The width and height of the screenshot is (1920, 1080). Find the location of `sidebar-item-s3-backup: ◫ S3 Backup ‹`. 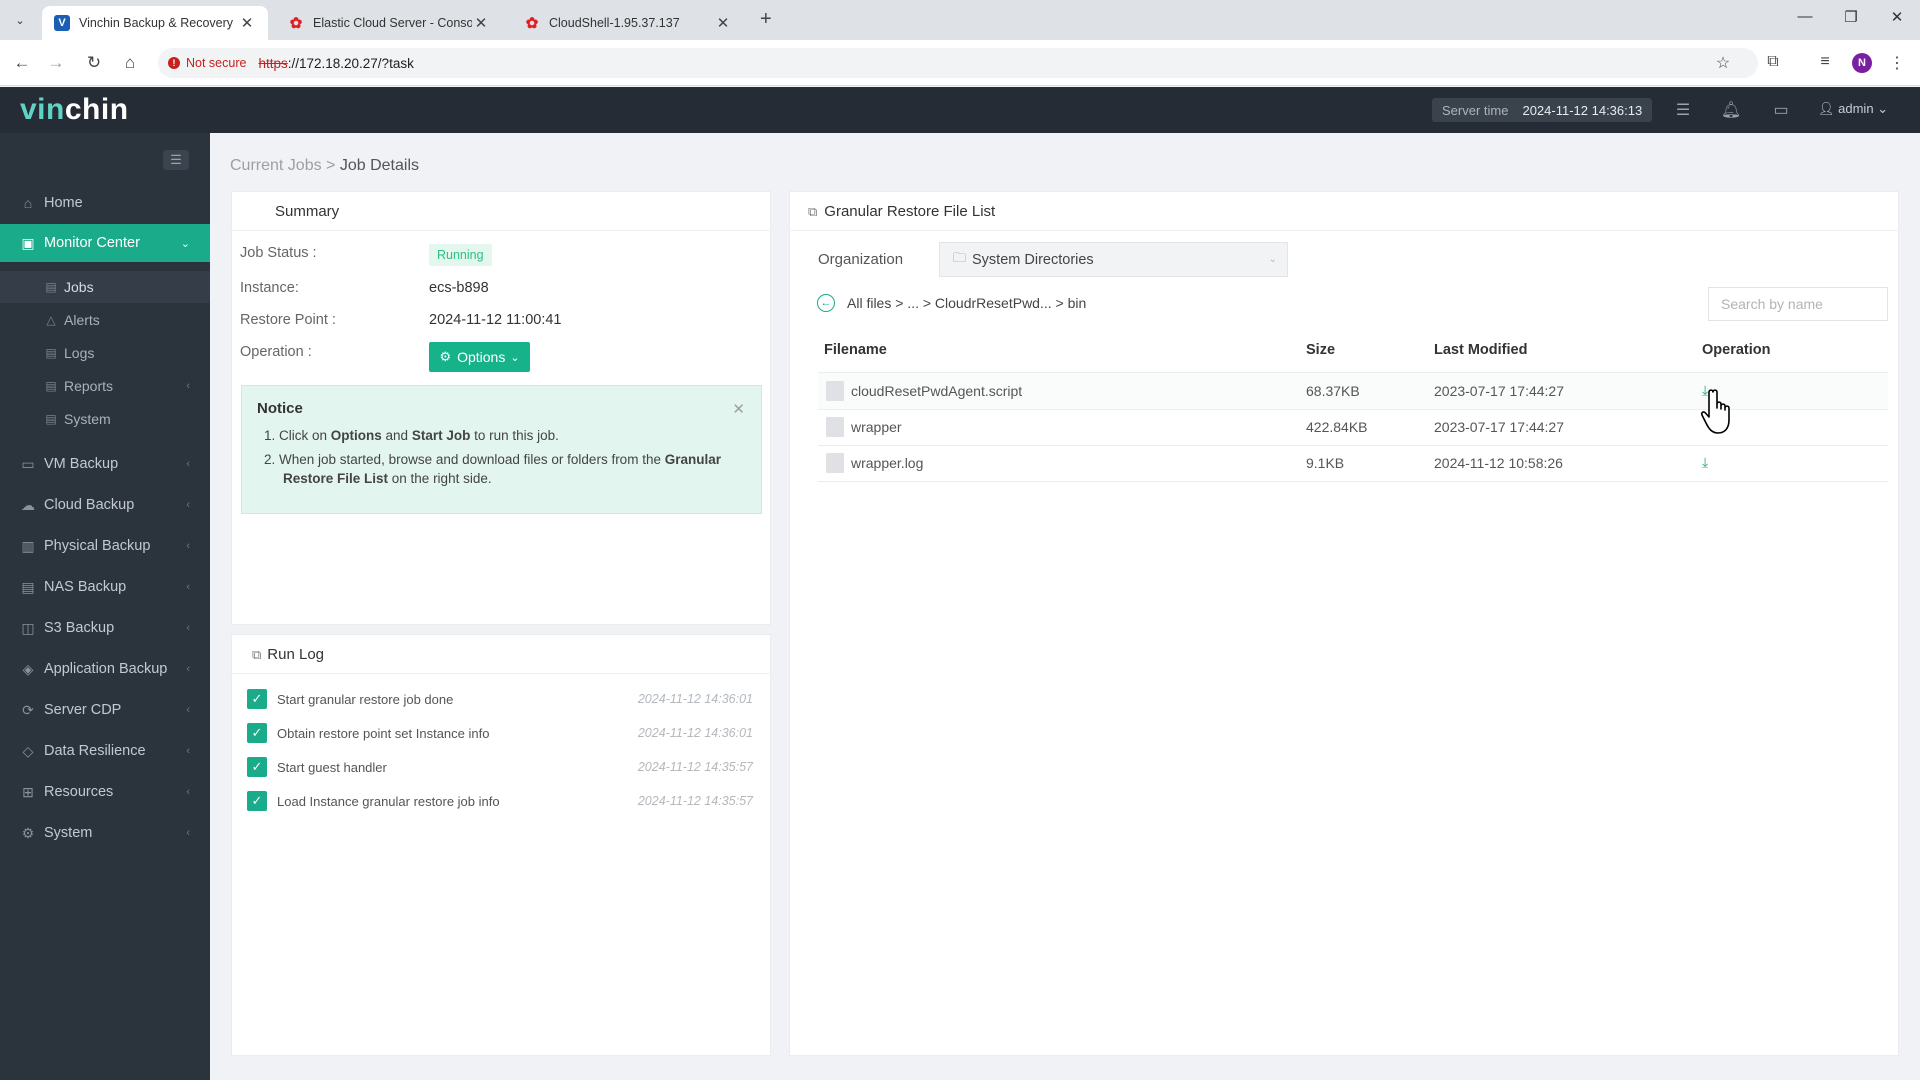

sidebar-item-s3-backup: ◫ S3 Backup ‹ is located at coordinates (105, 628).